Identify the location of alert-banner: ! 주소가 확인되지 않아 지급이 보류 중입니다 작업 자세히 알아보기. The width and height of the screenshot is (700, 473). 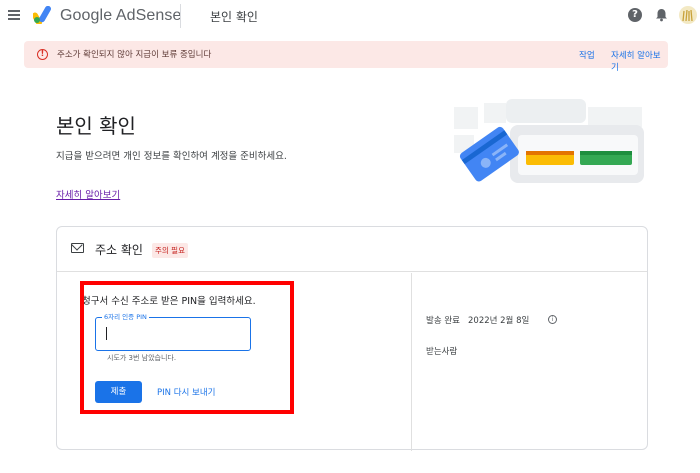
(346, 57).